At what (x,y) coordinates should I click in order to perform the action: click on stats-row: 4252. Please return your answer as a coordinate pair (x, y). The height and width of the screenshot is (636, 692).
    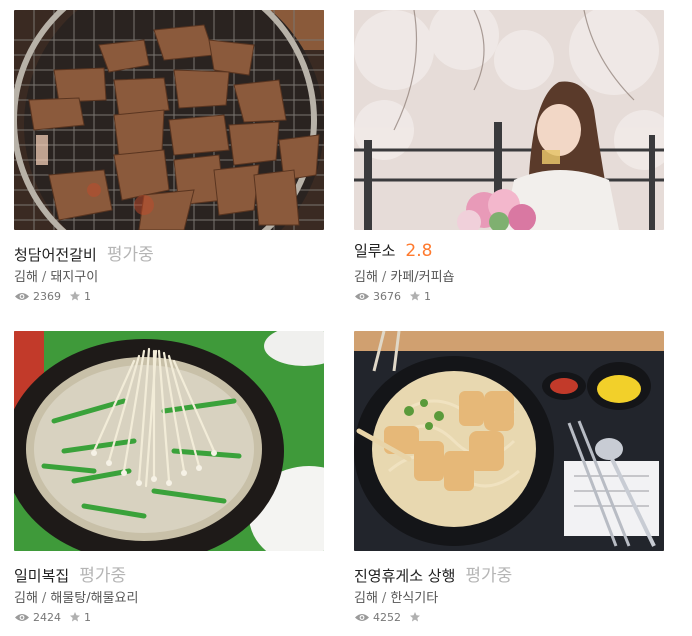
    Looking at the image, I should click on (509, 617).